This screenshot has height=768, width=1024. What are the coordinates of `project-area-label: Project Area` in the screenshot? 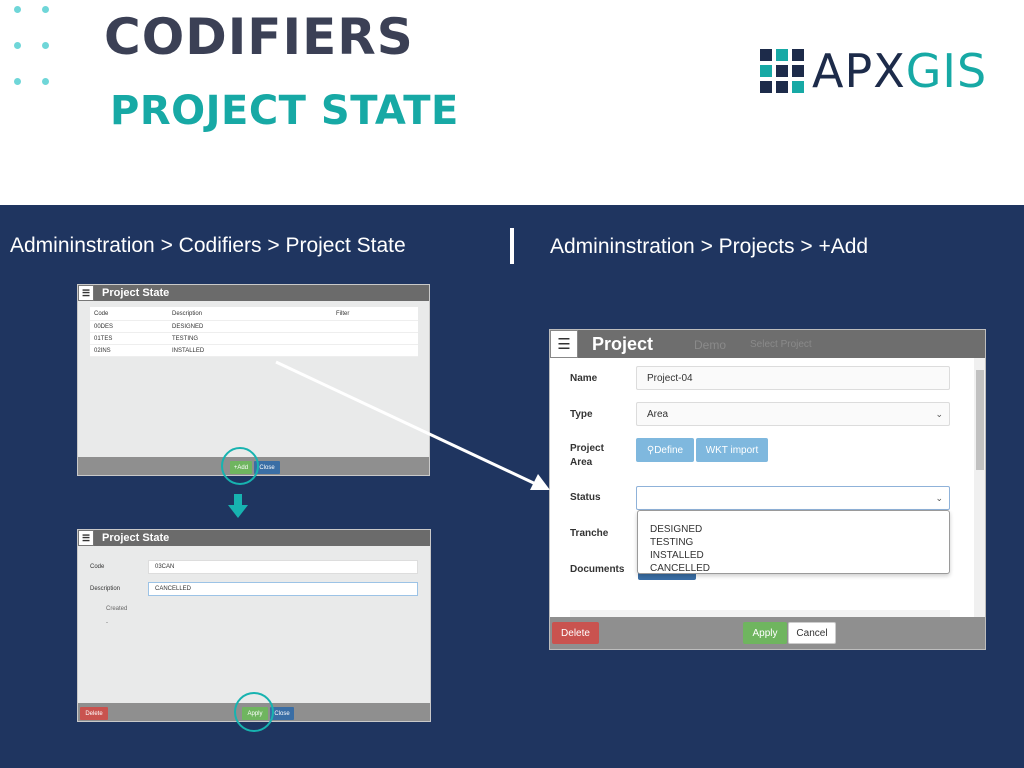 It's located at (587, 455).